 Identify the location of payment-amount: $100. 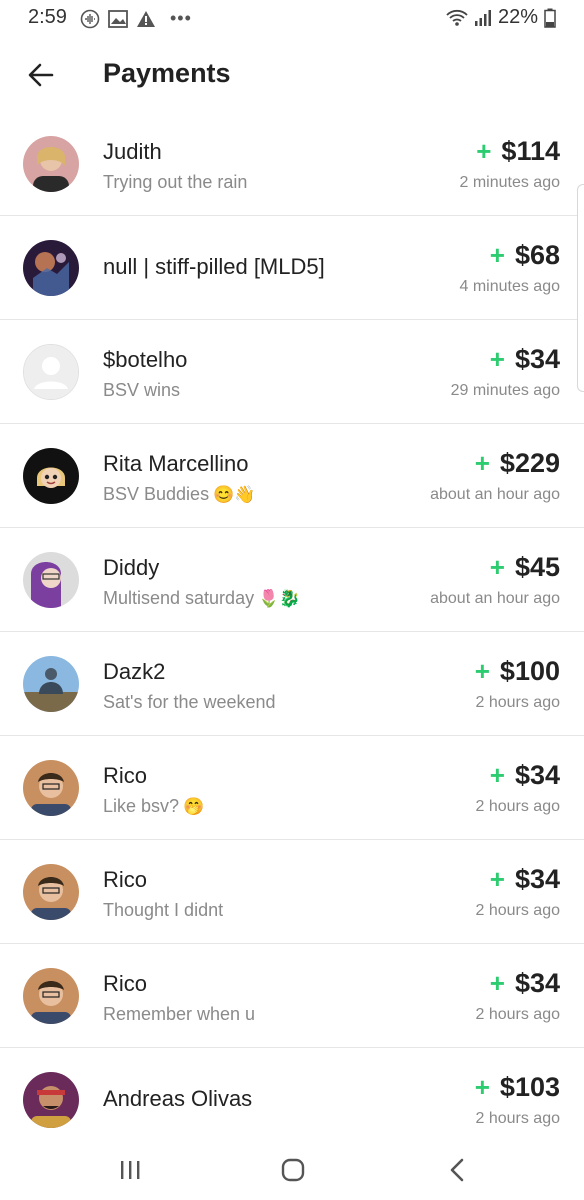
(529, 671).